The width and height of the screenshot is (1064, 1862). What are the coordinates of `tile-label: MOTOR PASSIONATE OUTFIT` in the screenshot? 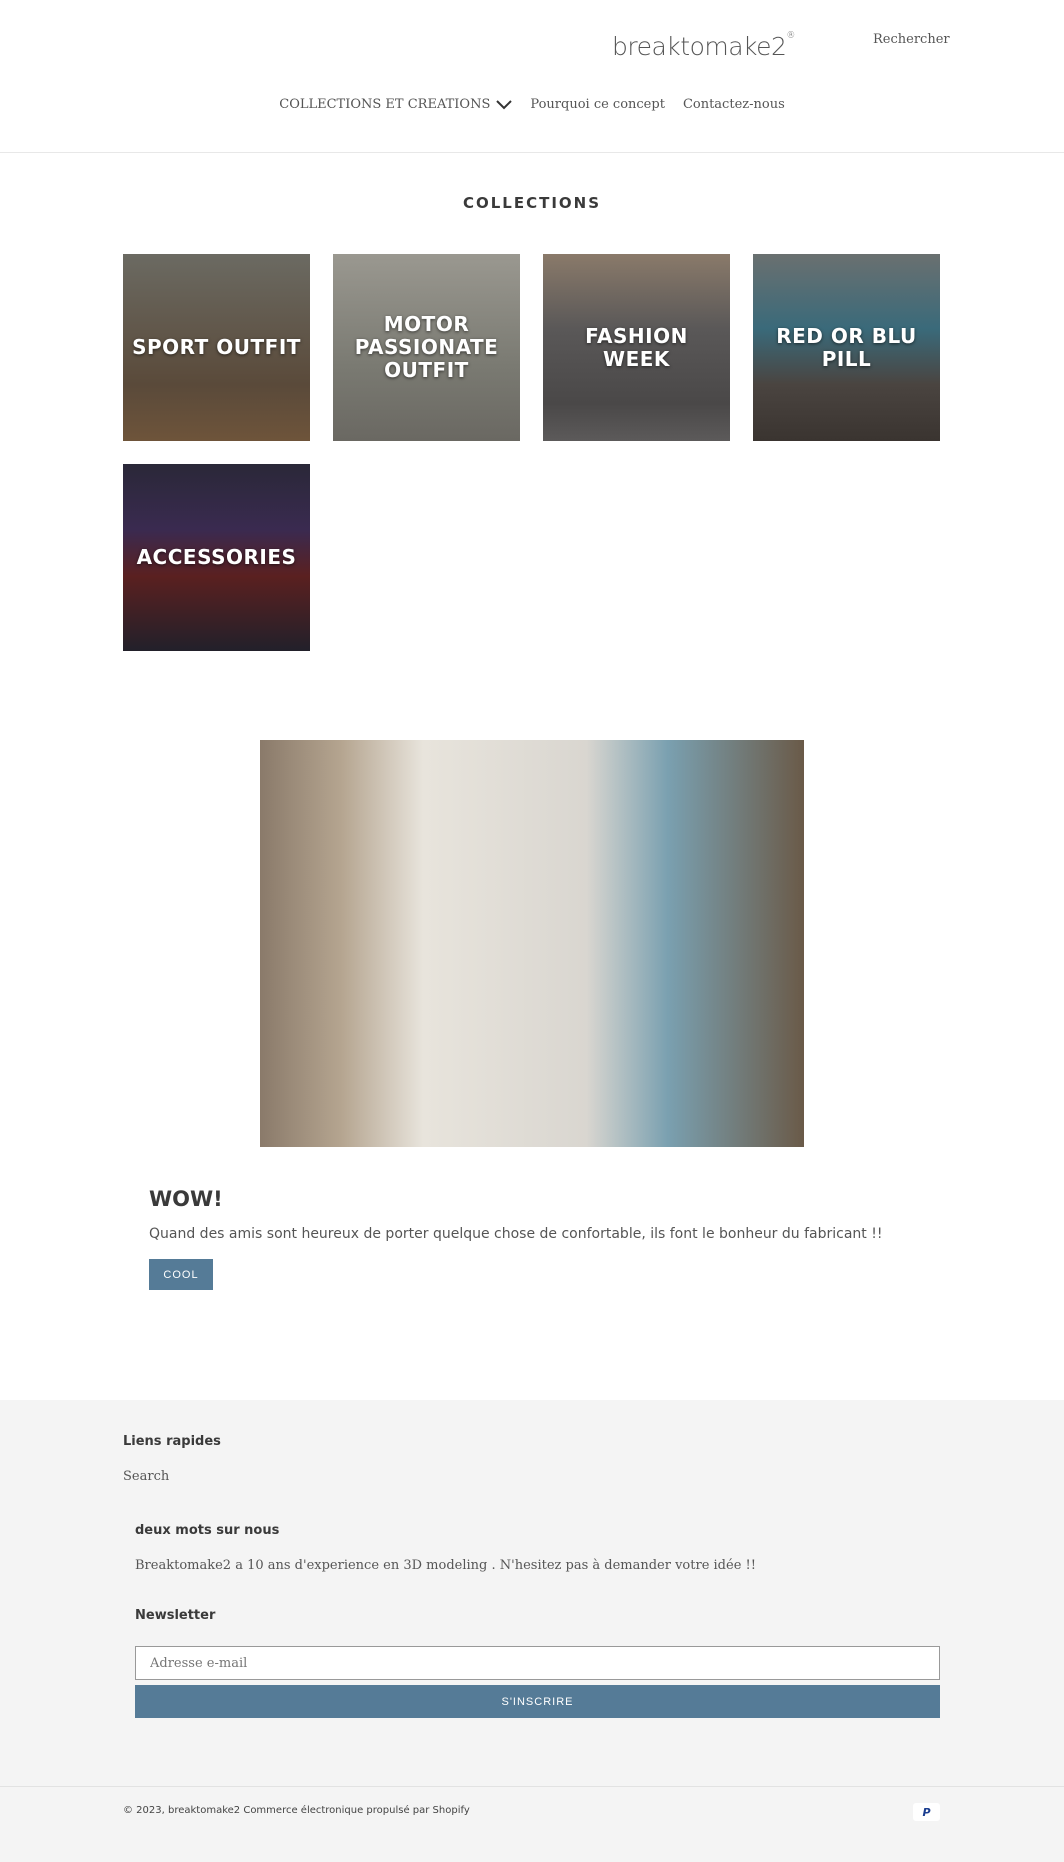 It's located at (426, 347).